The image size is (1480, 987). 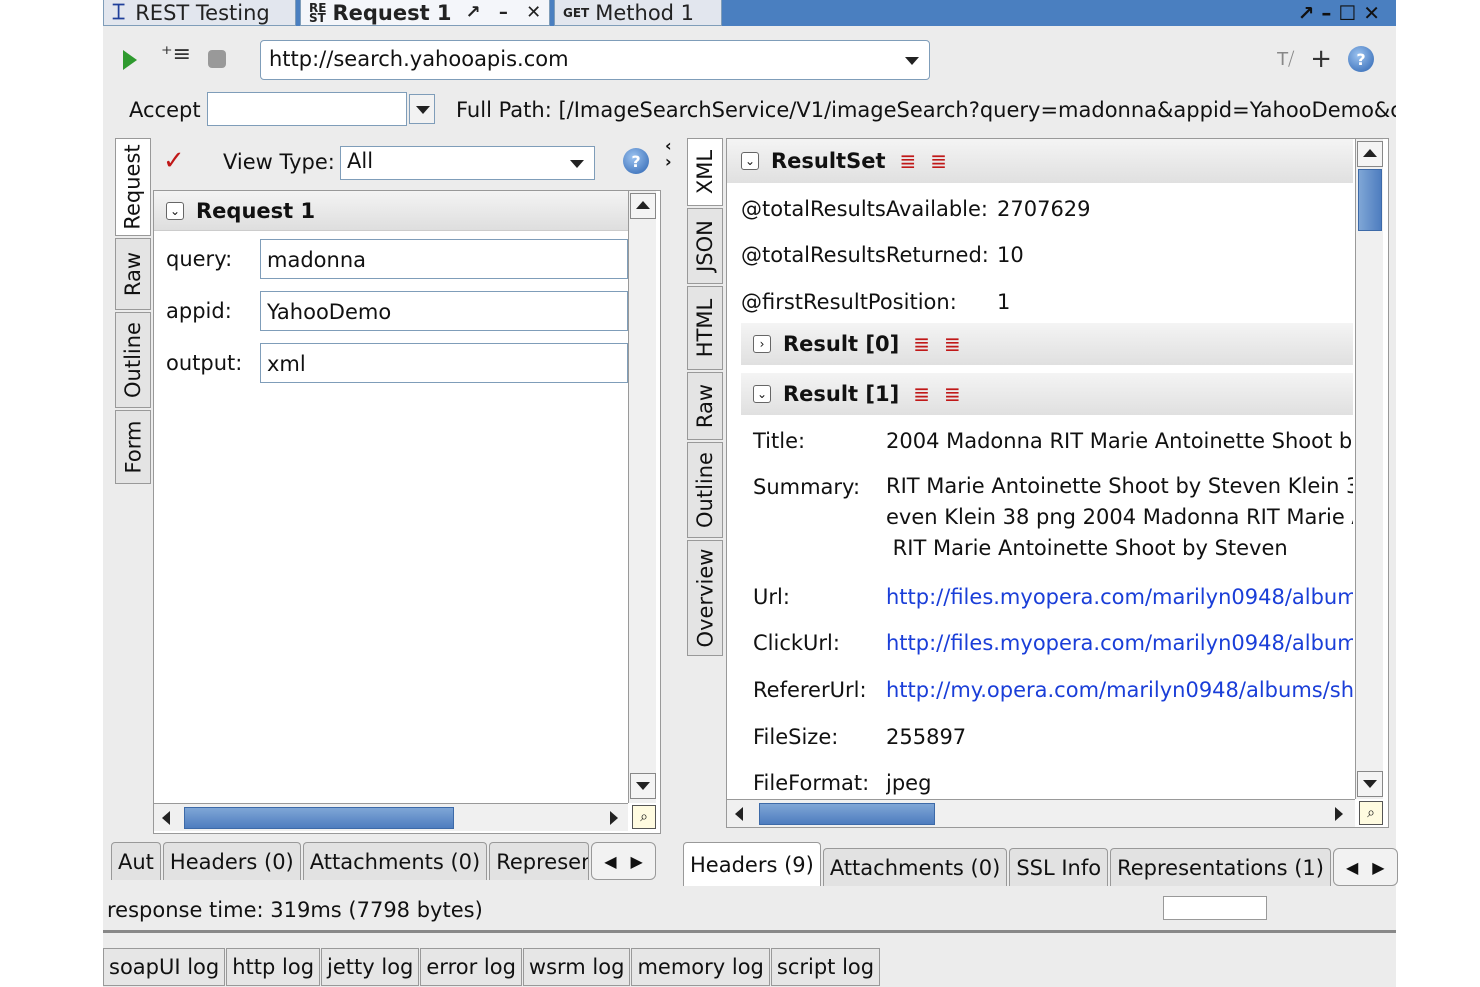 I want to click on window-controls: ↗ – ☐ ✕, so click(x=1339, y=13).